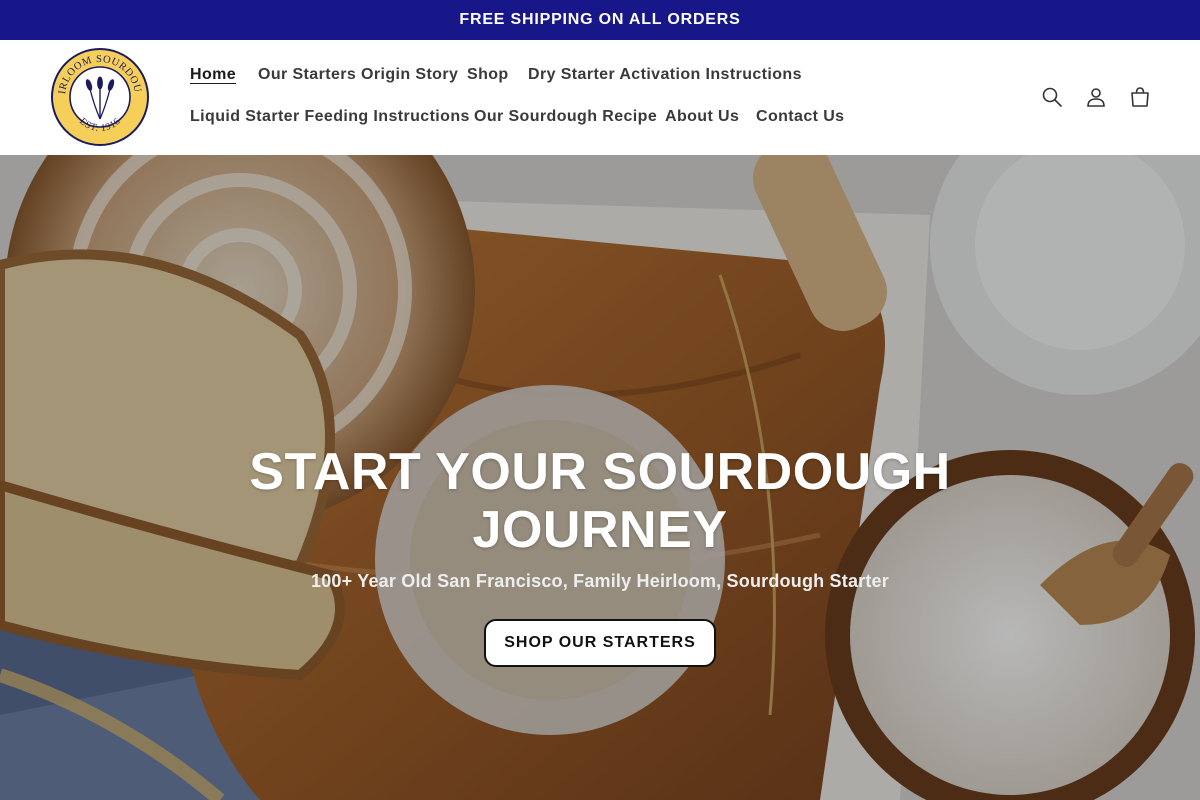 This screenshot has height=800, width=1200. I want to click on logo-badge: HEIRLOOM SOURDOUGH EST. 1916, so click(97, 92).